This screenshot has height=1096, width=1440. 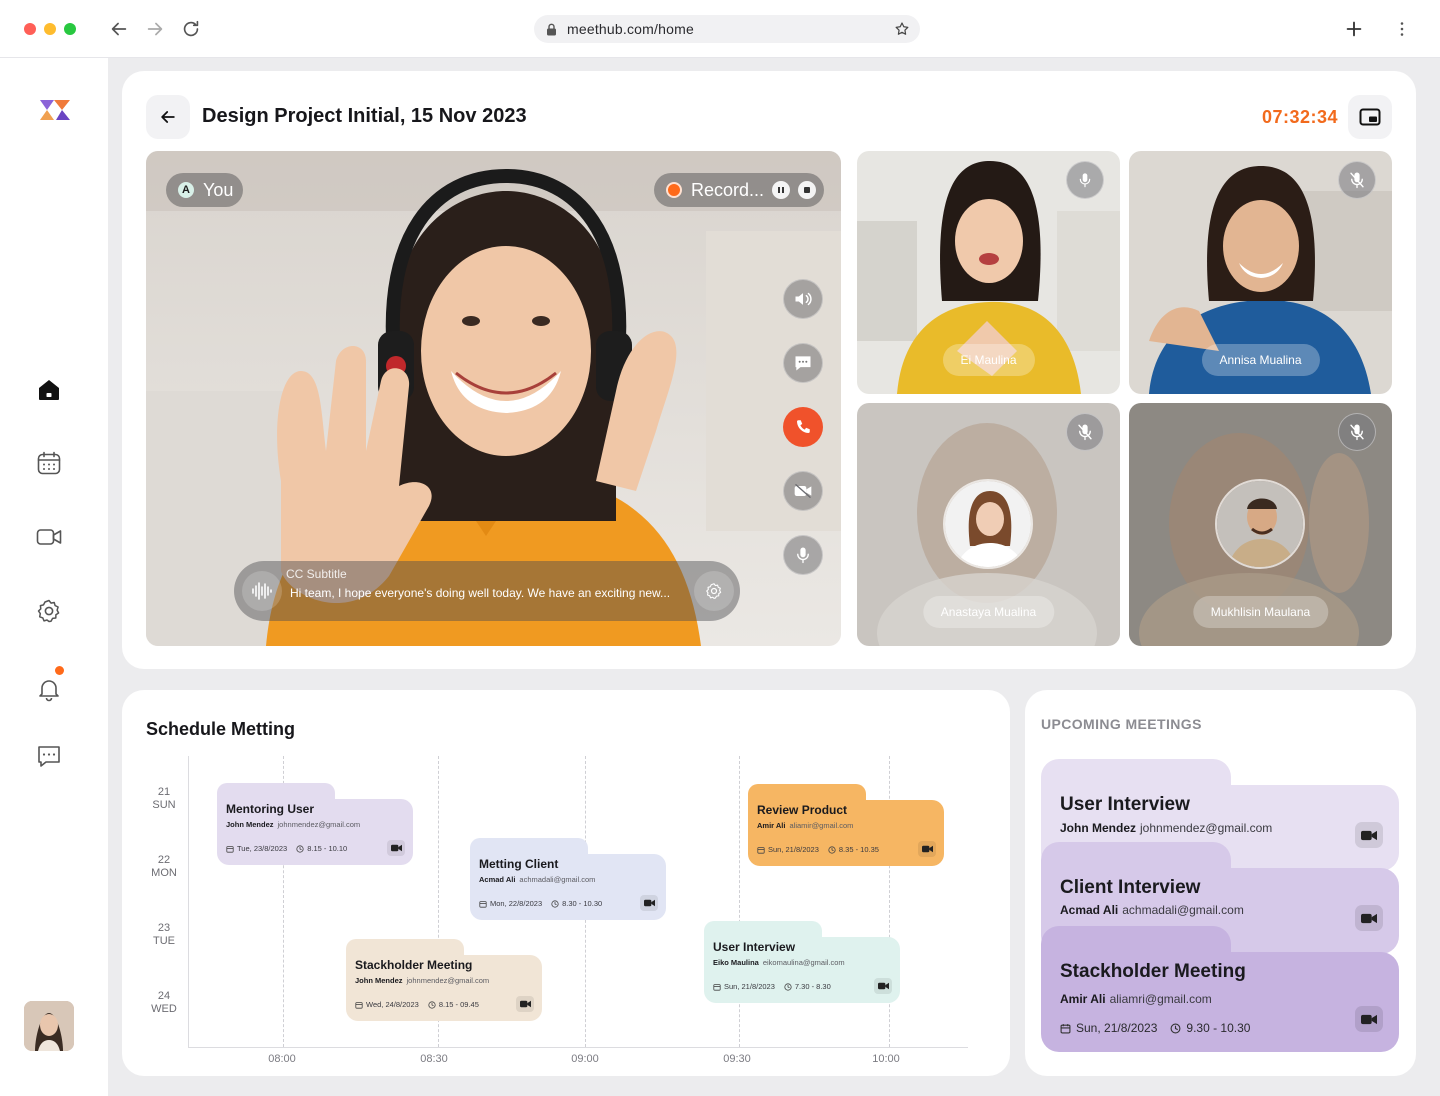 What do you see at coordinates (1125, 804) in the screenshot?
I see `meeting-title: User Interview` at bounding box center [1125, 804].